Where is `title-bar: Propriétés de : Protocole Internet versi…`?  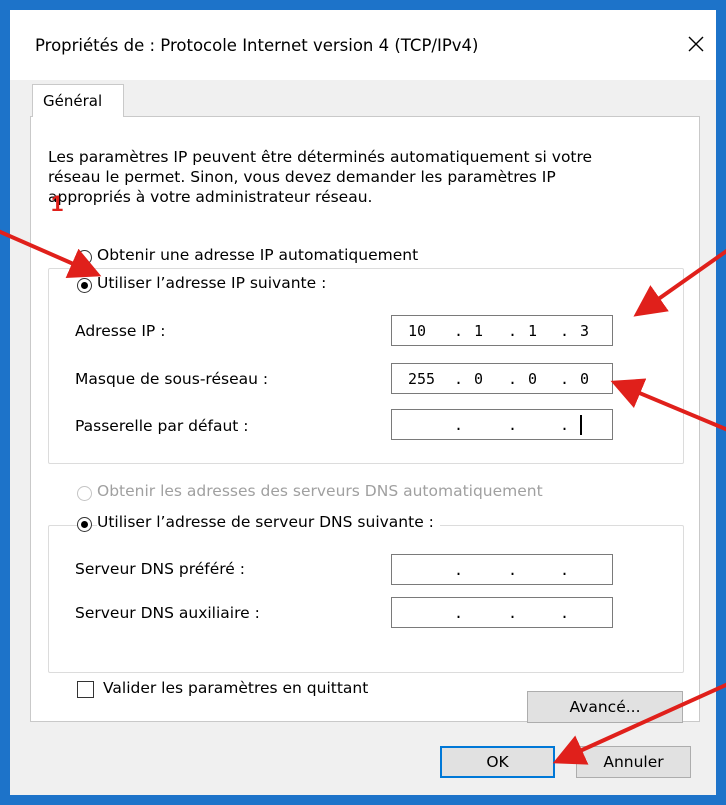 title-bar: Propriétés de : Protocole Internet versi… is located at coordinates (363, 45).